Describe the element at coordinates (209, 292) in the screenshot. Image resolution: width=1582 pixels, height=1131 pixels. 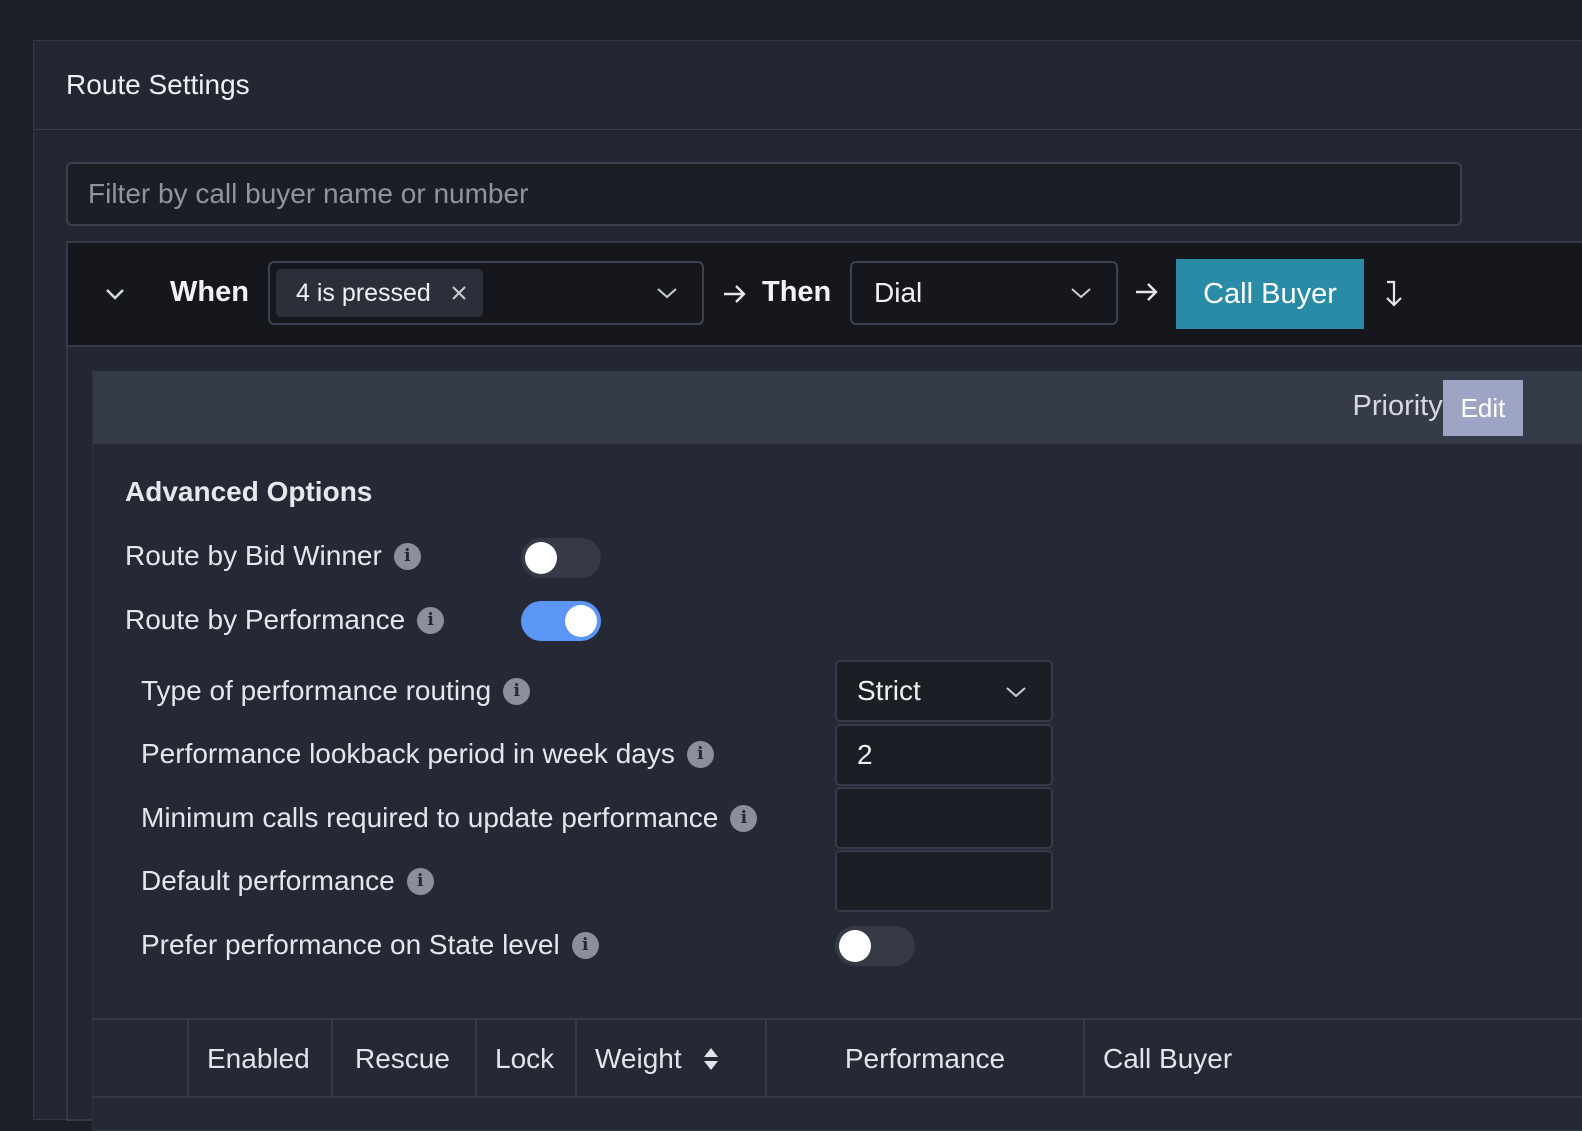
I see `when-label: When` at that location.